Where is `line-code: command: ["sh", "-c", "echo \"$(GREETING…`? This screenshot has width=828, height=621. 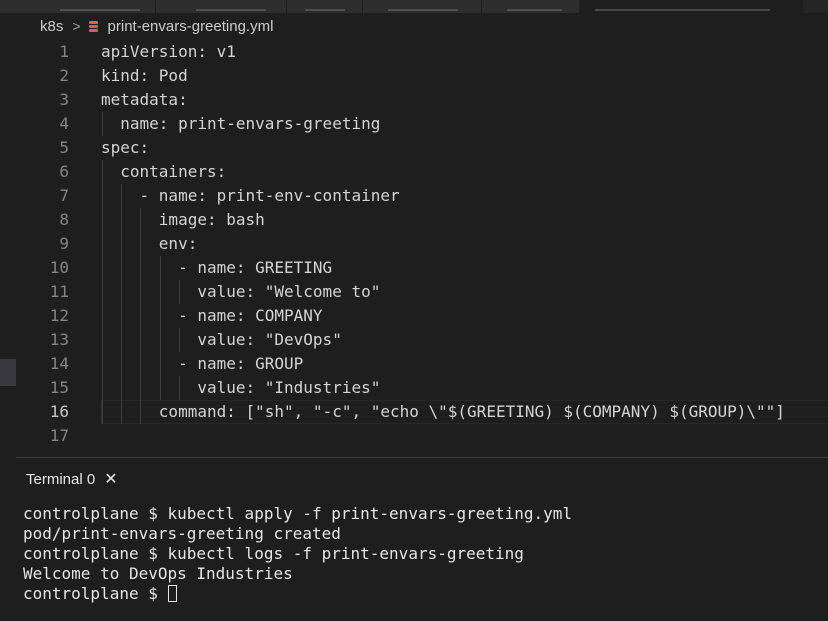 line-code: command: ["sh", "-c", "echo \"$(GREETING… is located at coordinates (443, 411).